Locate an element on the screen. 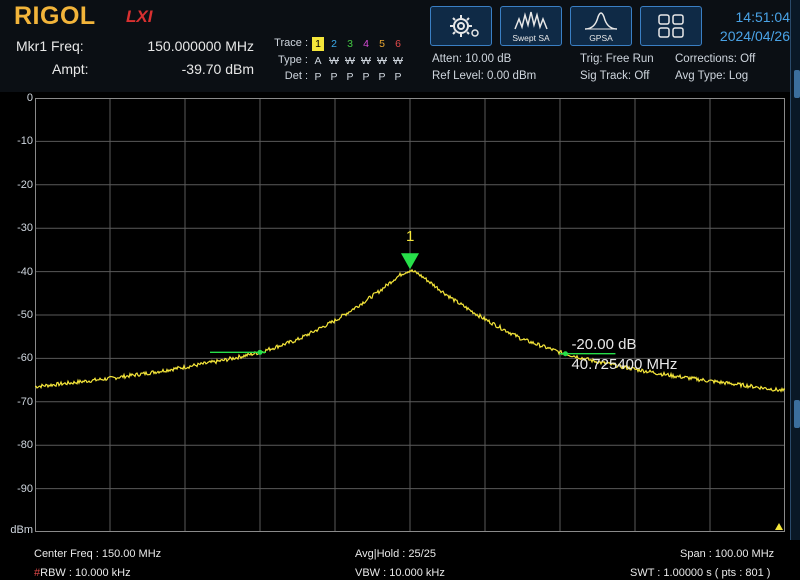 The height and width of the screenshot is (580, 800). gpsa-button: GPSA is located at coordinates (601, 26).